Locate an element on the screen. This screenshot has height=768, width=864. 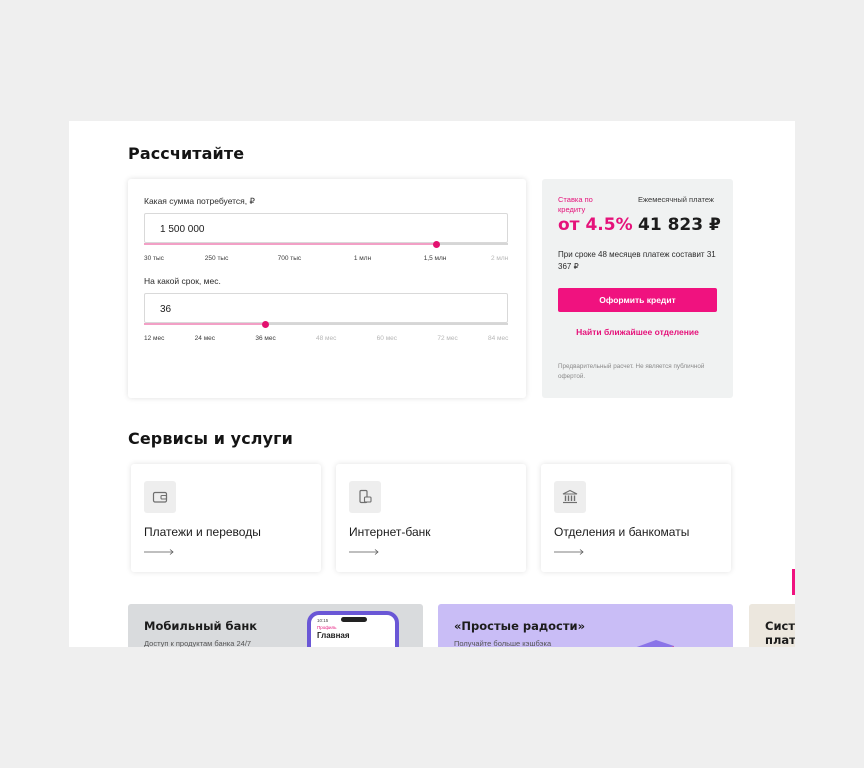
amount-label: Какая сумма потребуется, ₽ is located at coordinates (199, 201).